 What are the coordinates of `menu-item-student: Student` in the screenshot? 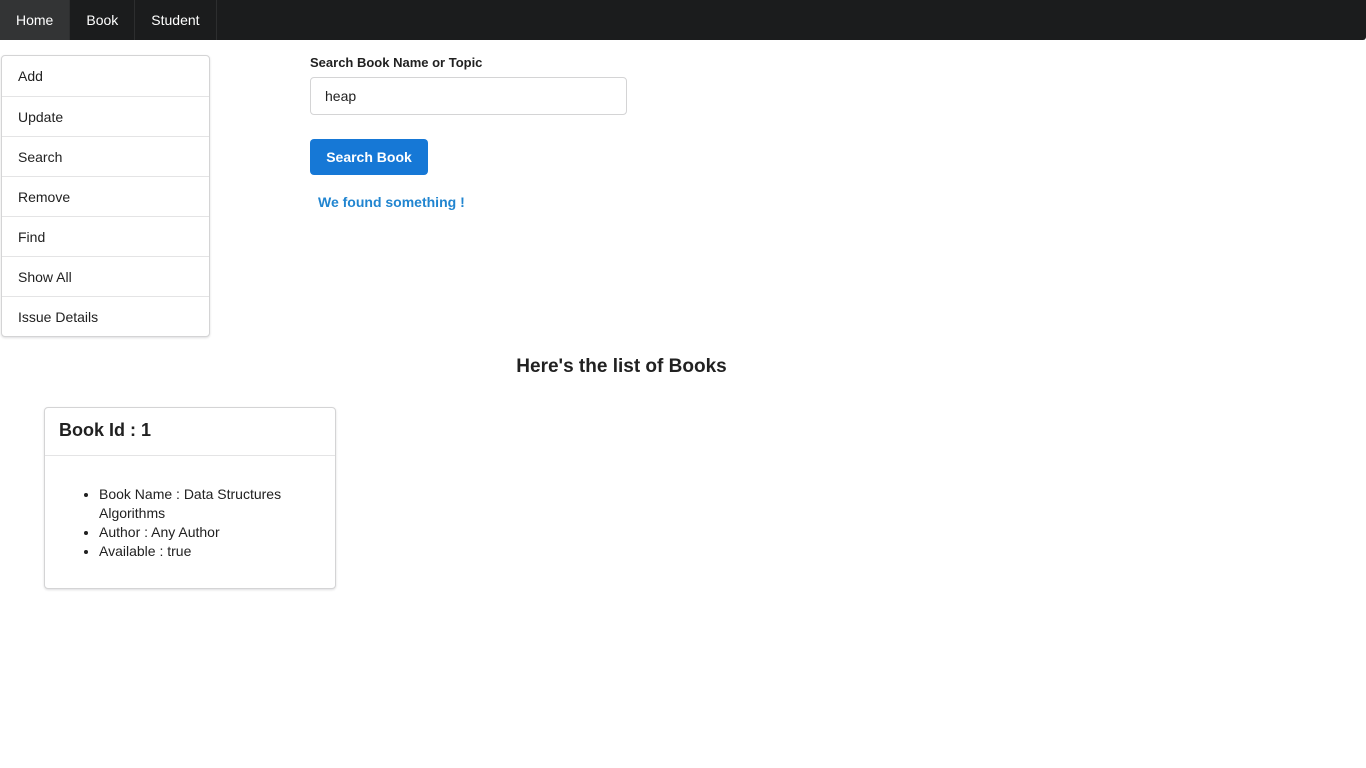 It's located at (176, 20).